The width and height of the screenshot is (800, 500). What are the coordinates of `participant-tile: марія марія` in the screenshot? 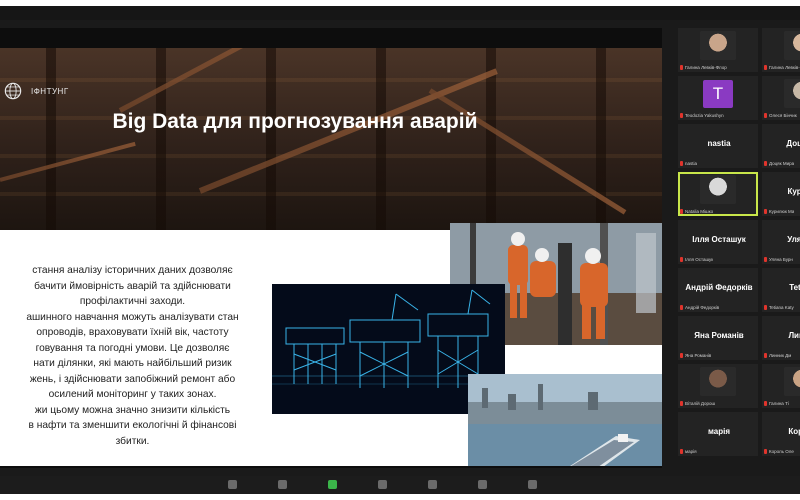 It's located at (718, 434).